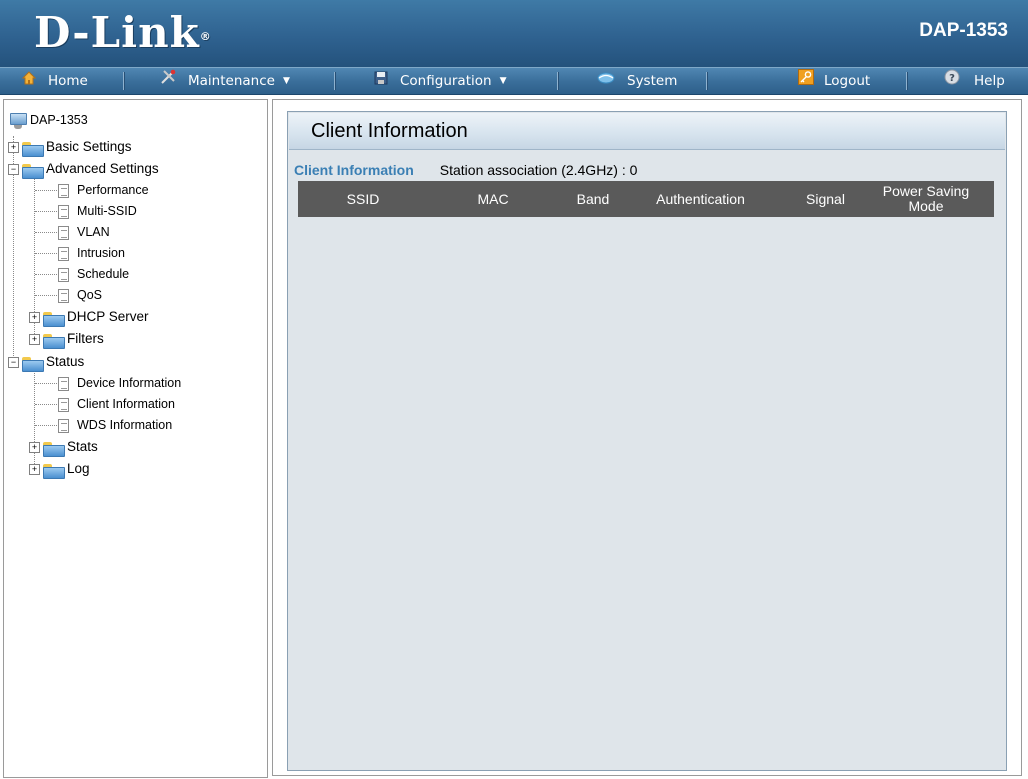 The height and width of the screenshot is (779, 1028). Describe the element at coordinates (647, 131) in the screenshot. I see `page-title-bar: Client Information` at that location.